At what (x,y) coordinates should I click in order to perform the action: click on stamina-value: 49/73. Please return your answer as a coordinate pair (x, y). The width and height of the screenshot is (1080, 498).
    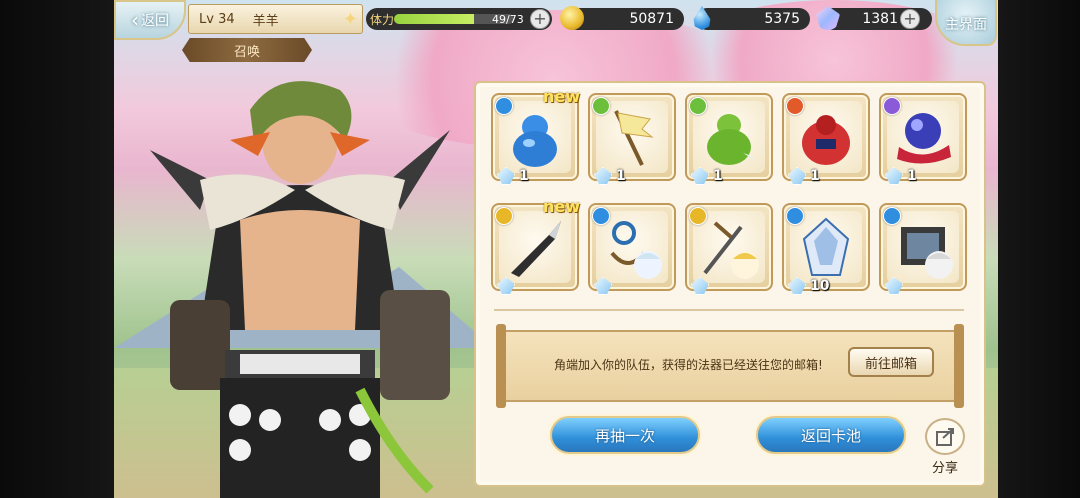
    Looking at the image, I should click on (508, 19).